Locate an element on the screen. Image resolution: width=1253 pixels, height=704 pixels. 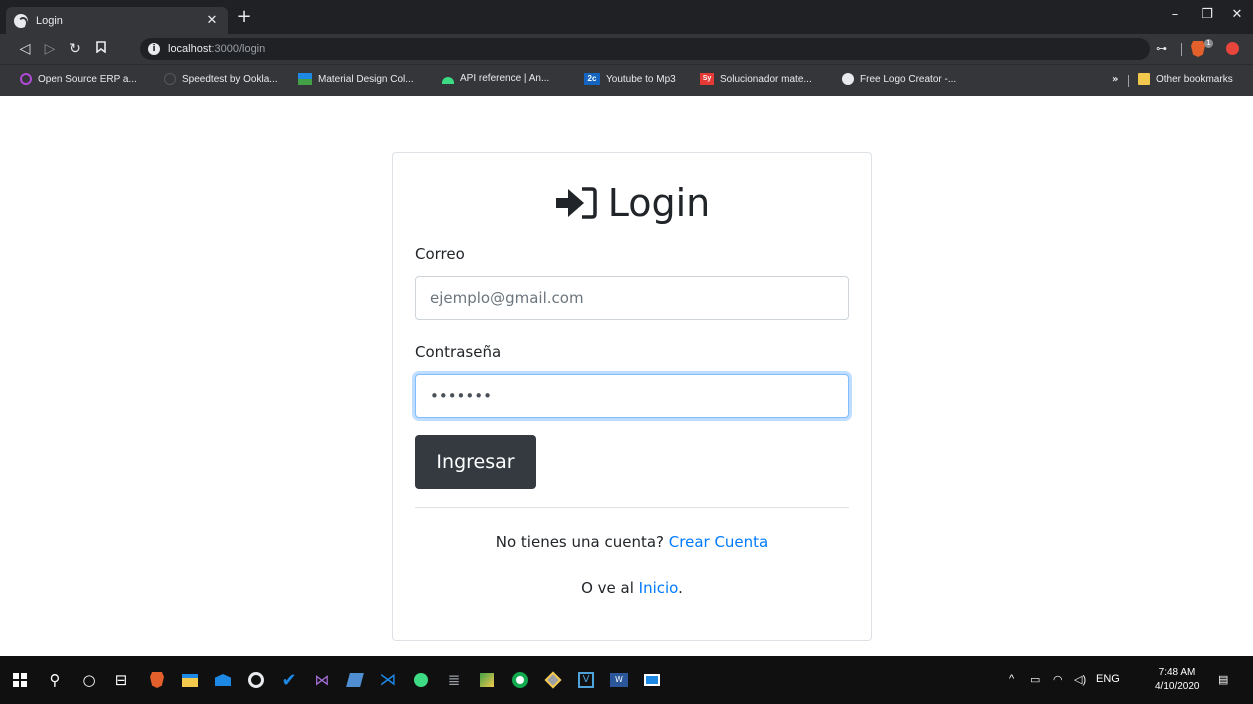
other-bookmarks: Other bookmarks is located at coordinates (1185, 79).